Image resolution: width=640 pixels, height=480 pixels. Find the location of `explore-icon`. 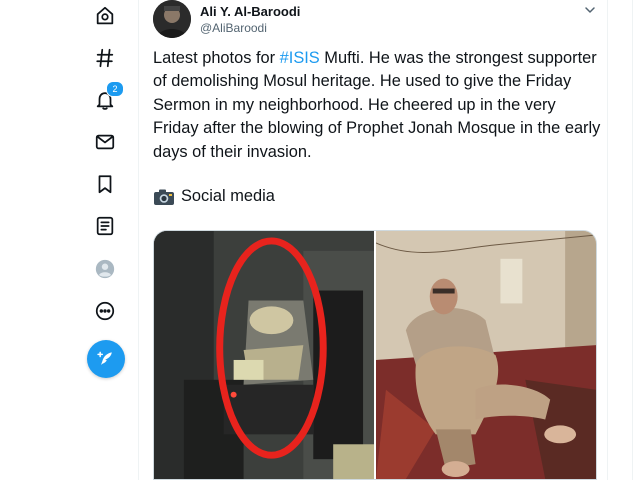

explore-icon is located at coordinates (105, 58).